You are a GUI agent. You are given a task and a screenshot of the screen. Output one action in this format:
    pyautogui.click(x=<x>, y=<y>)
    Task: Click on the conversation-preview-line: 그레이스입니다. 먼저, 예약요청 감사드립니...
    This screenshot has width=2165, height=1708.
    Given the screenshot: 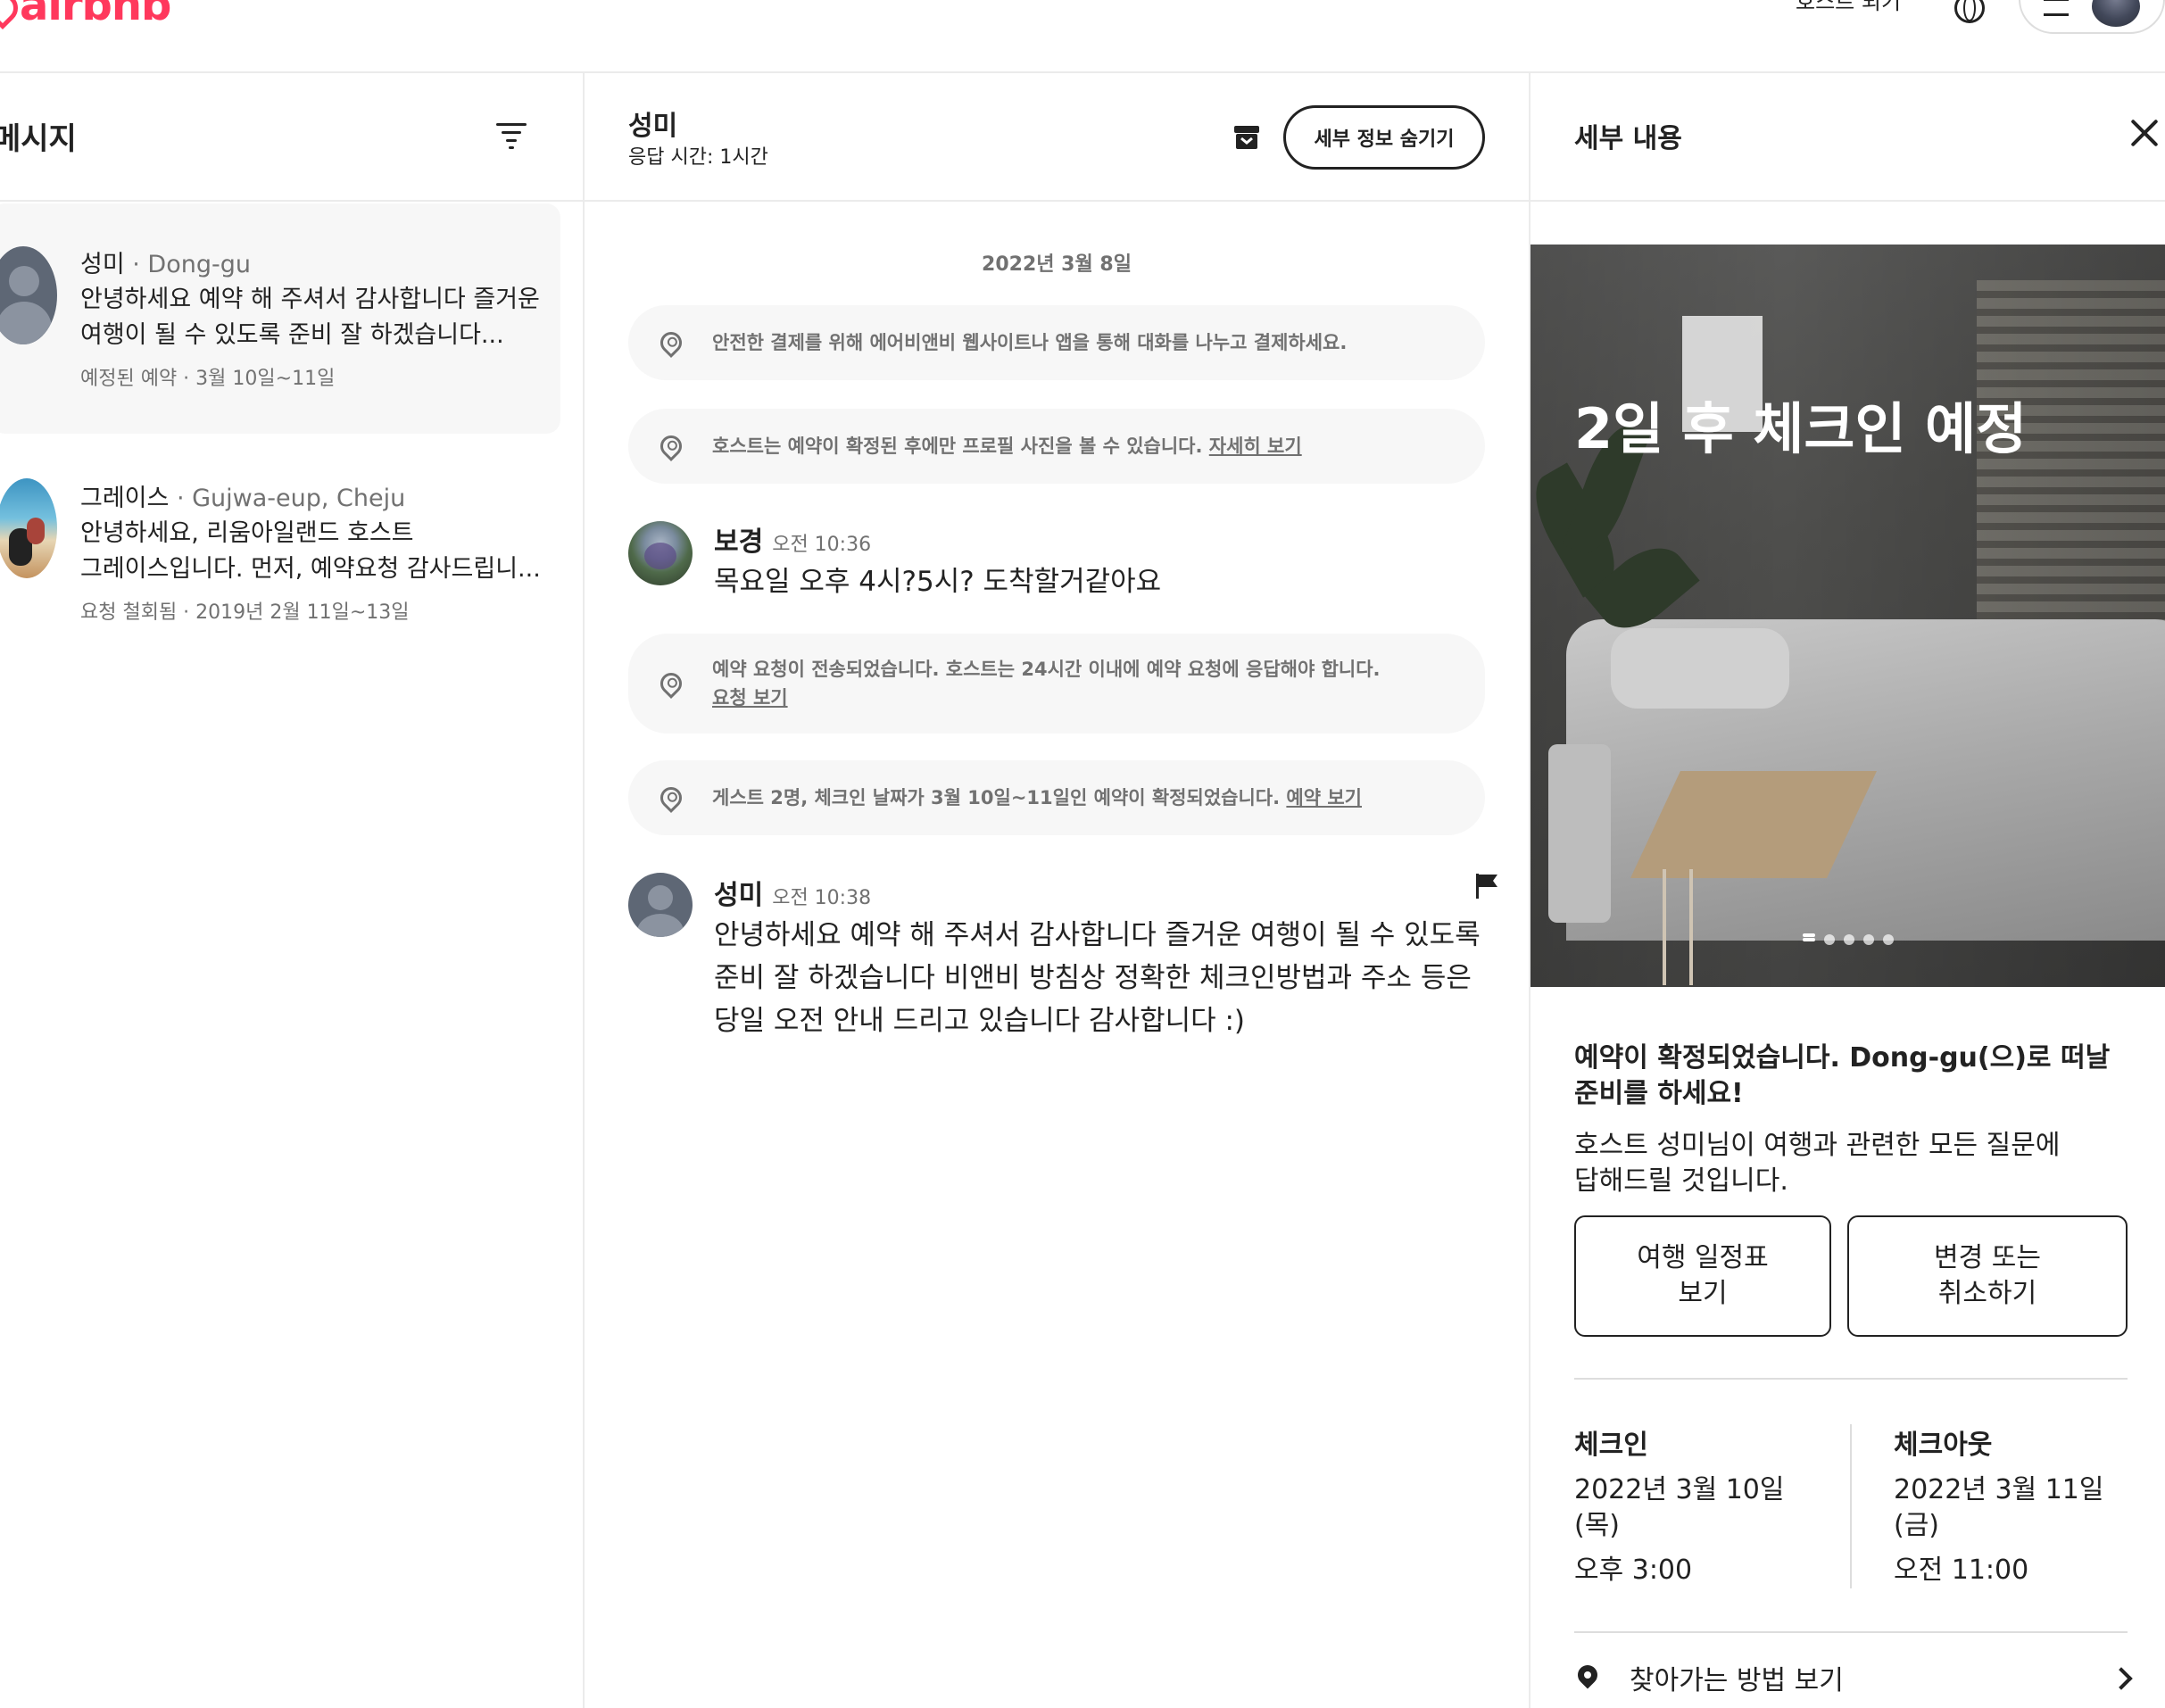 What is the action you would take?
    pyautogui.click(x=310, y=569)
    